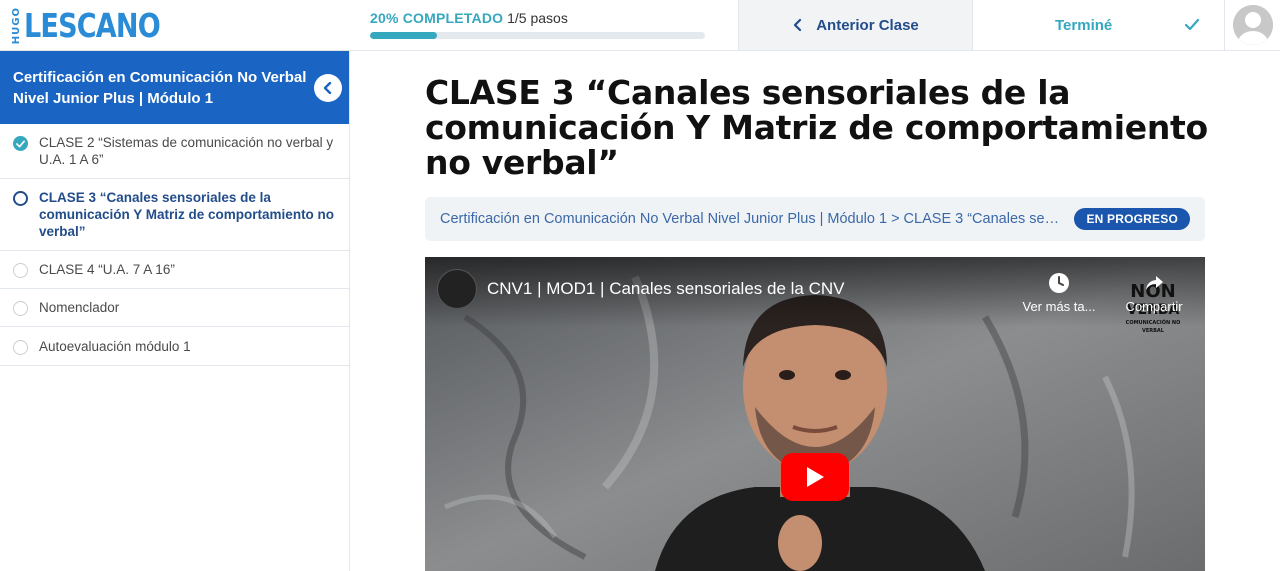  I want to click on lesson-label: Autoevaluación módulo 1, so click(115, 346).